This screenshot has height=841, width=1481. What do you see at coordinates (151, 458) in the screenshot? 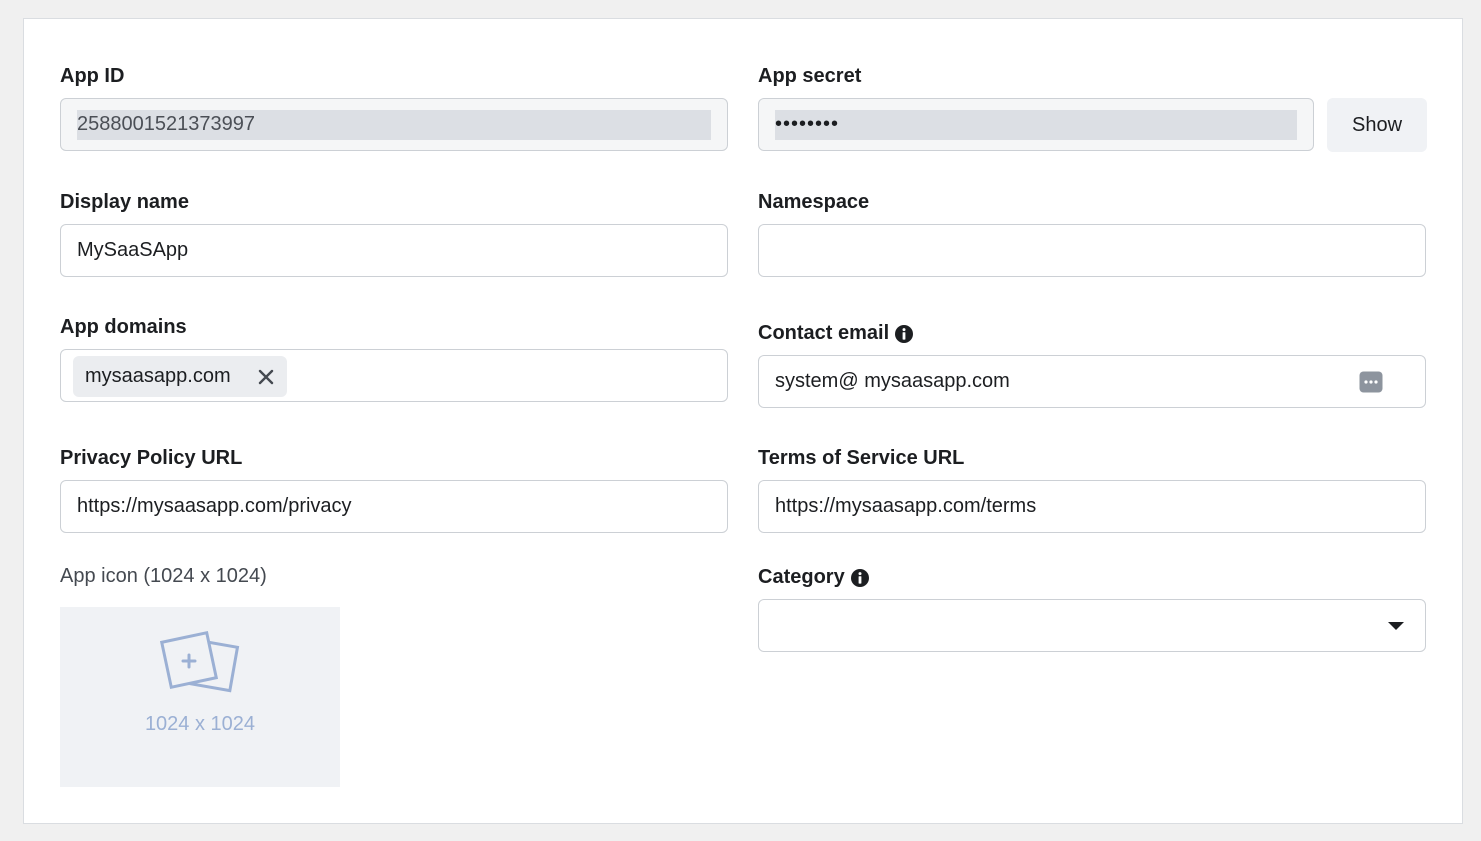
I see `privacy-policy-label: Privacy Policy URL` at bounding box center [151, 458].